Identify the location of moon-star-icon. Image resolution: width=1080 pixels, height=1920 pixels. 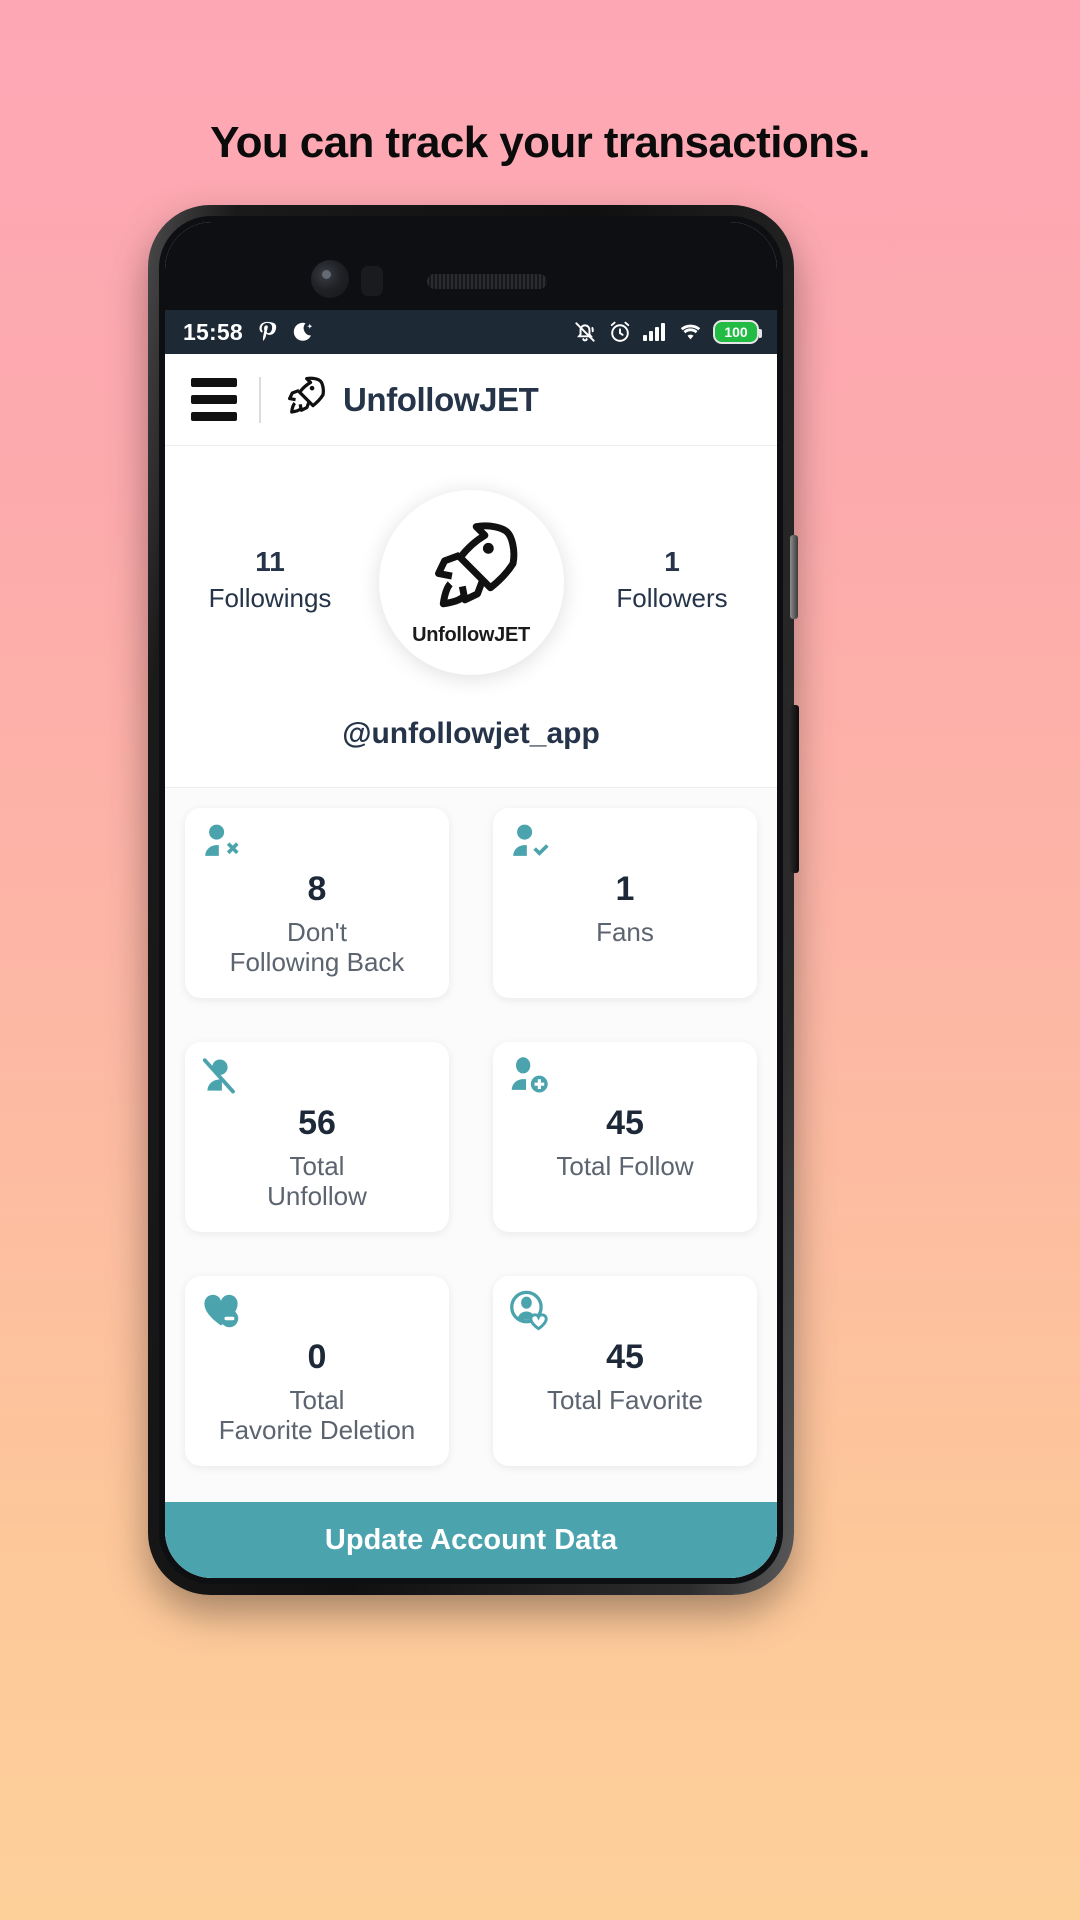
(303, 332).